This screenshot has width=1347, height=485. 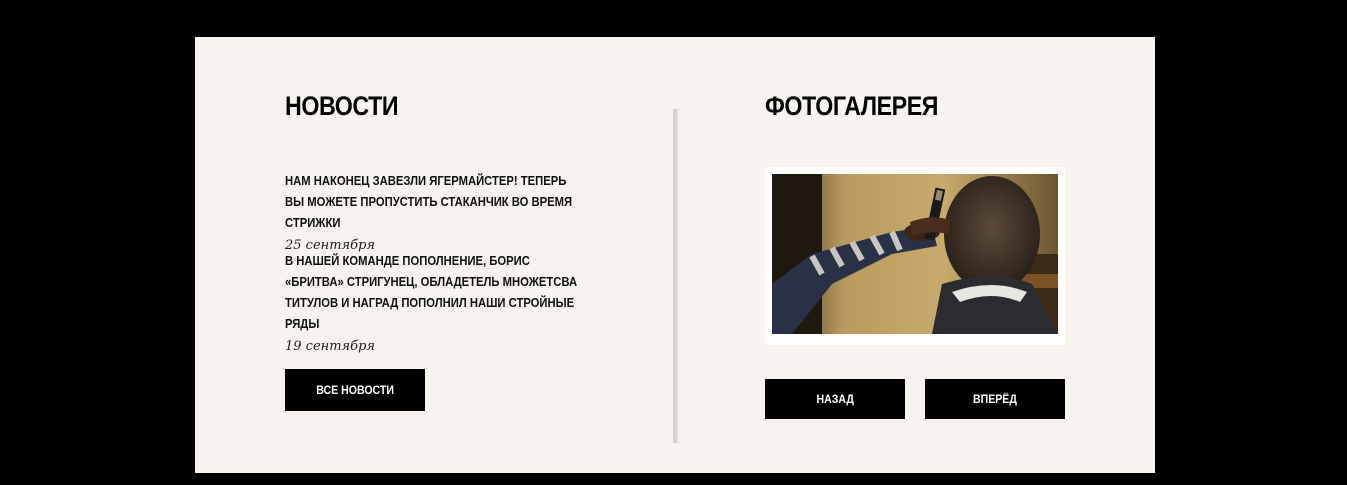 I want to click on barber-photo-image, so click(x=915, y=254).